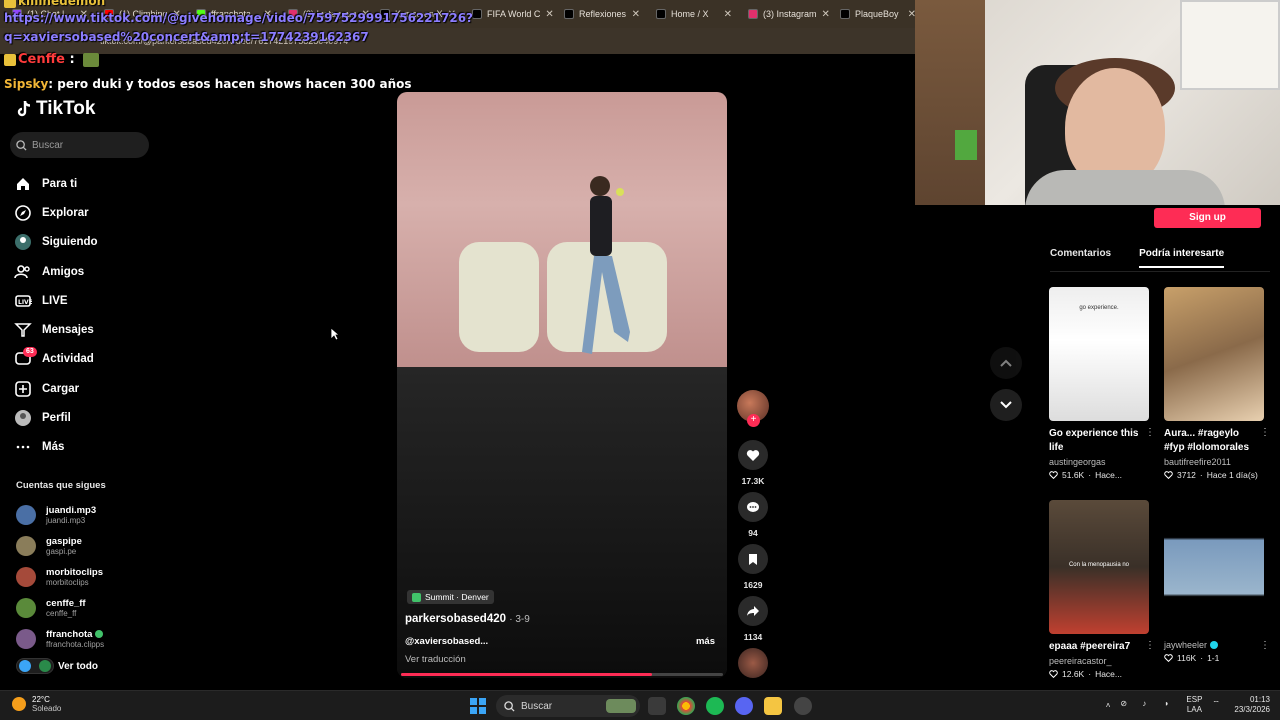  I want to click on music-disc, so click(753, 663).